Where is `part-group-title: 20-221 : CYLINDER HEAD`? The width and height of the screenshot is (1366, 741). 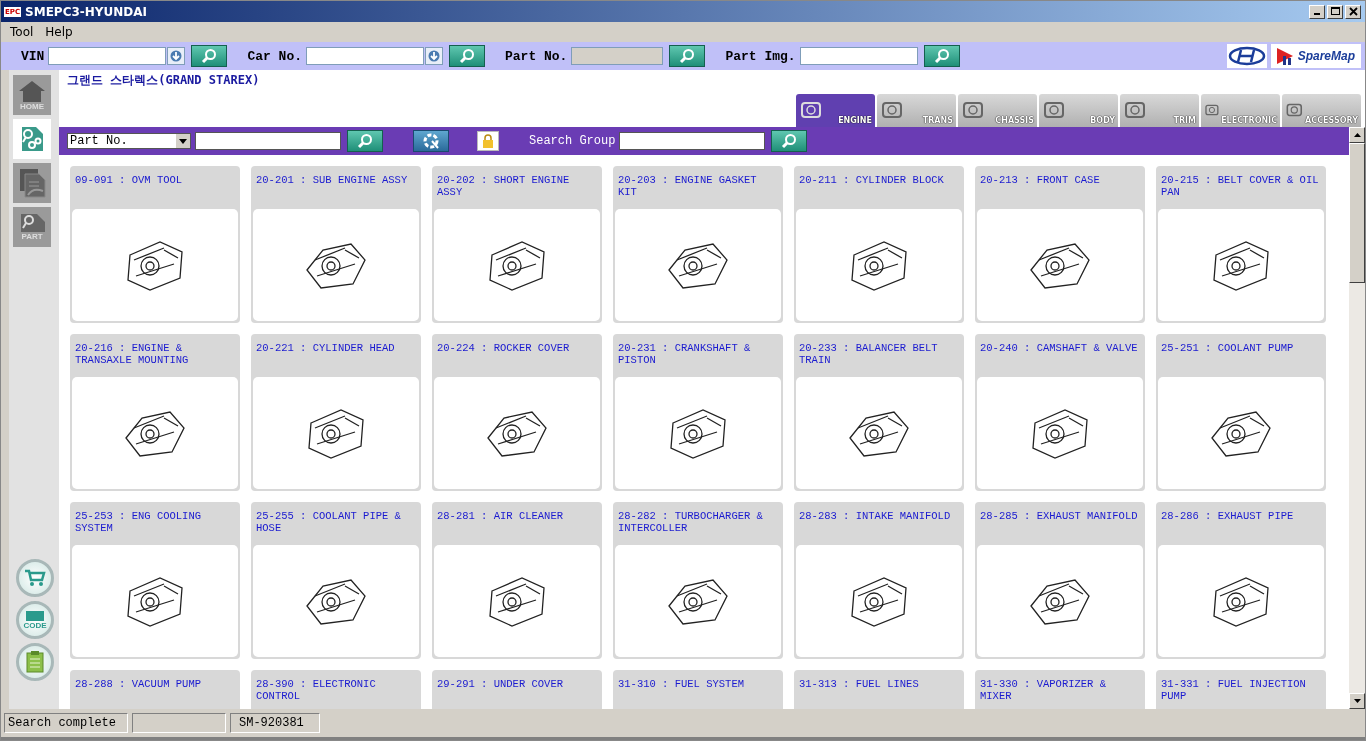 part-group-title: 20-221 : CYLINDER HEAD is located at coordinates (325, 348).